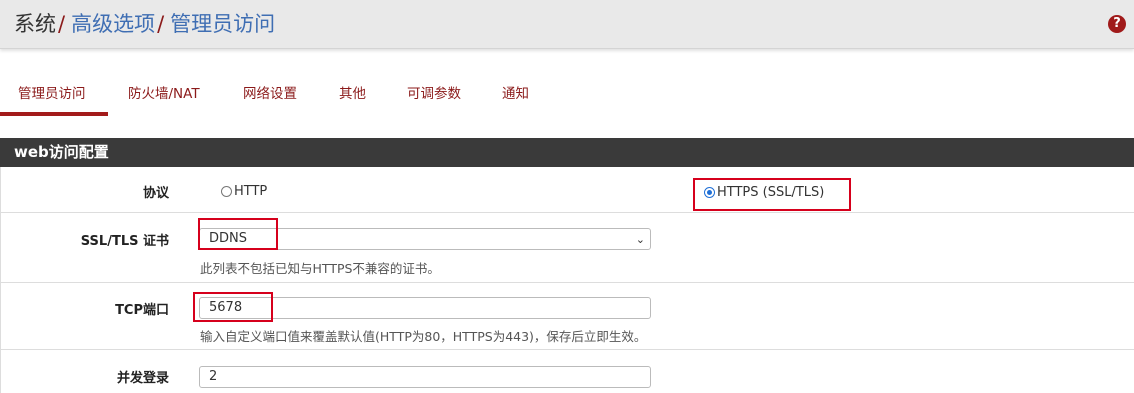 The image size is (1134, 393). Describe the element at coordinates (35, 24) in the screenshot. I see `breadcrumb-system: 系统` at that location.